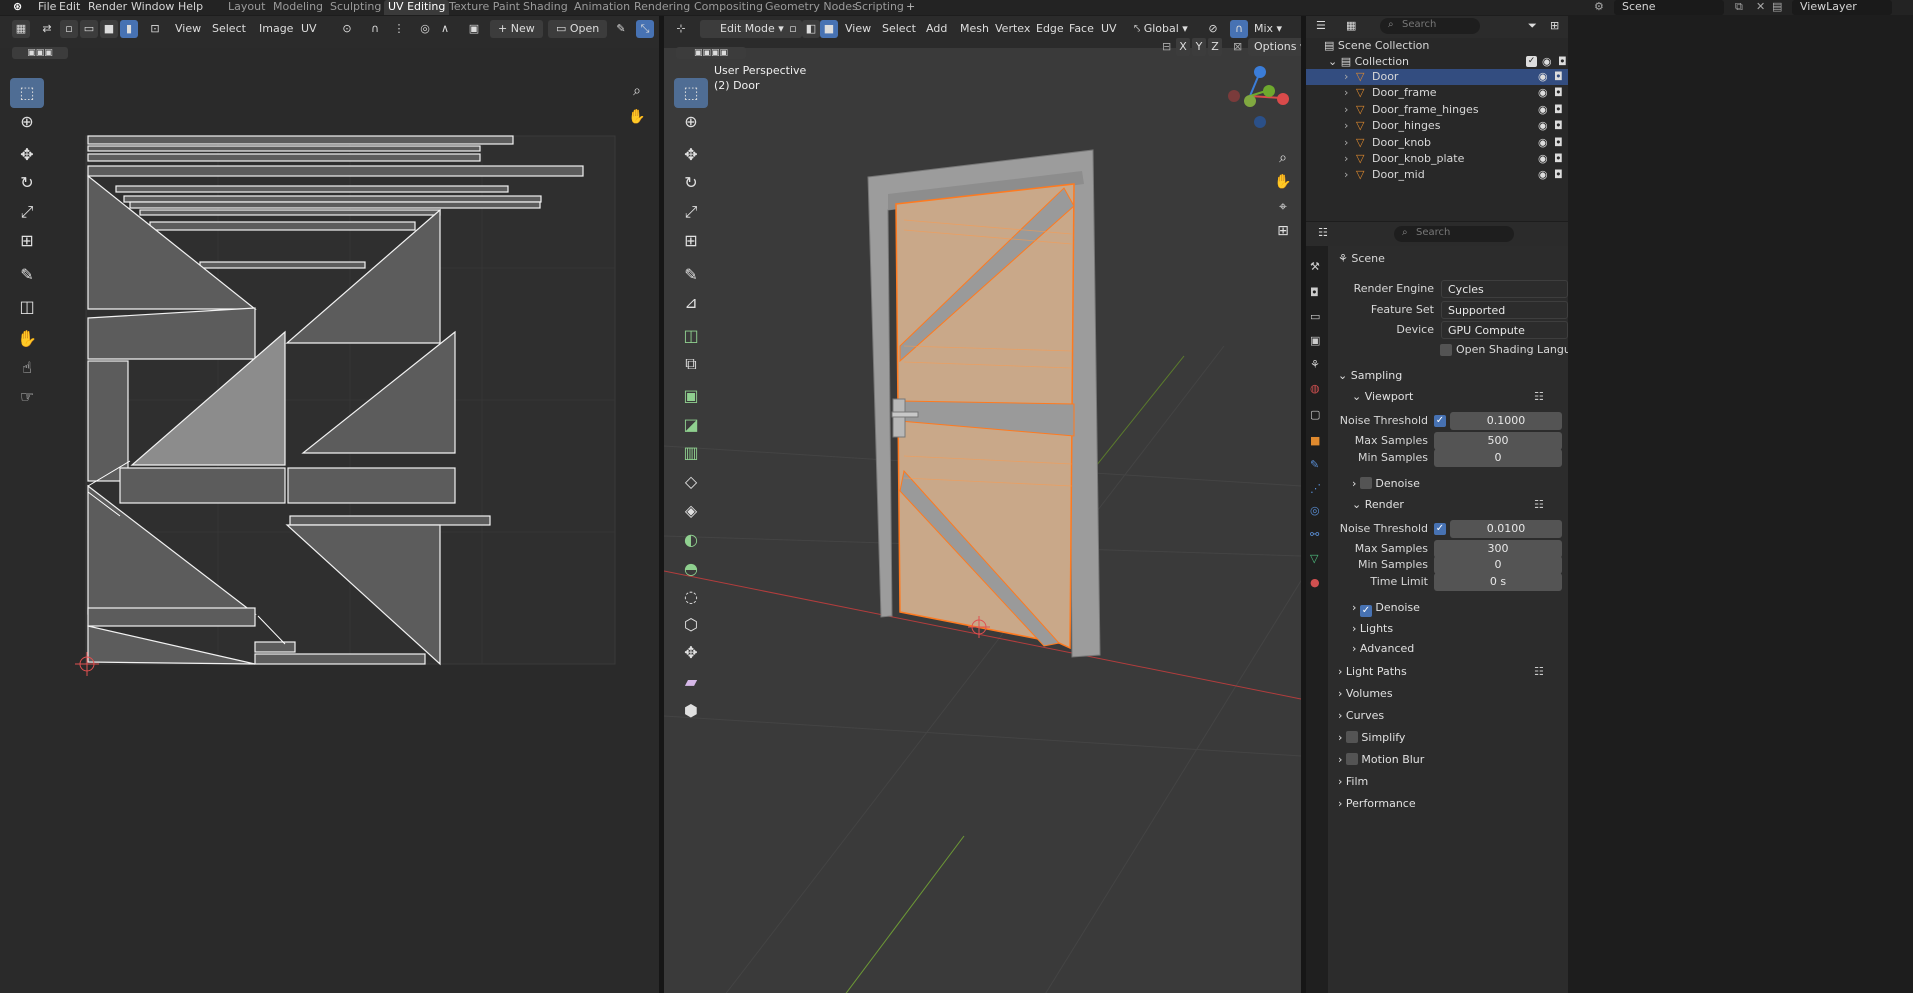 The height and width of the screenshot is (993, 1913). Describe the element at coordinates (691, 336) in the screenshot. I see `add-cube-tool-icon: ◫` at that location.